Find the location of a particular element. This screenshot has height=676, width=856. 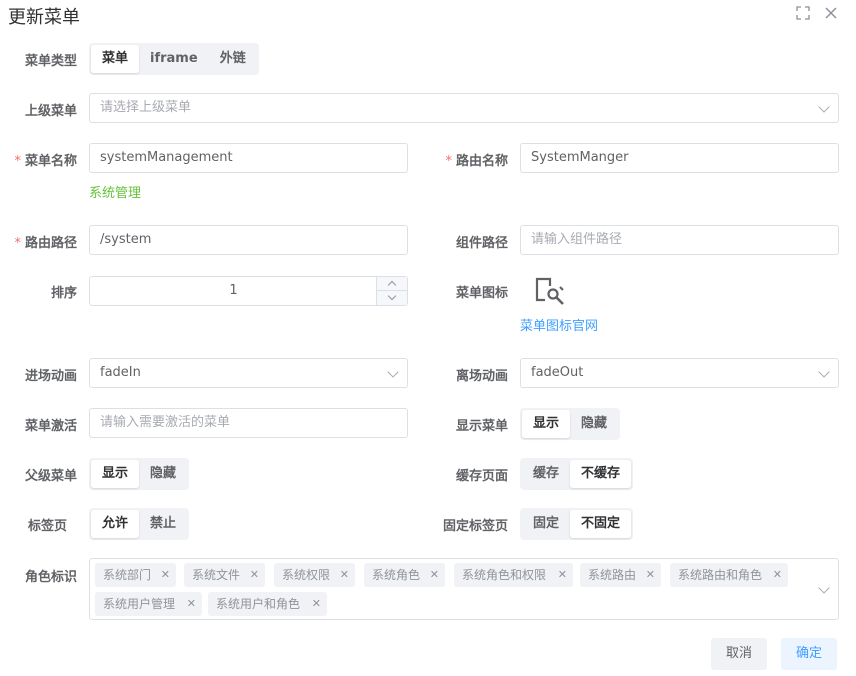

role-tag: 系统权限 ✕ is located at coordinates (314, 575).